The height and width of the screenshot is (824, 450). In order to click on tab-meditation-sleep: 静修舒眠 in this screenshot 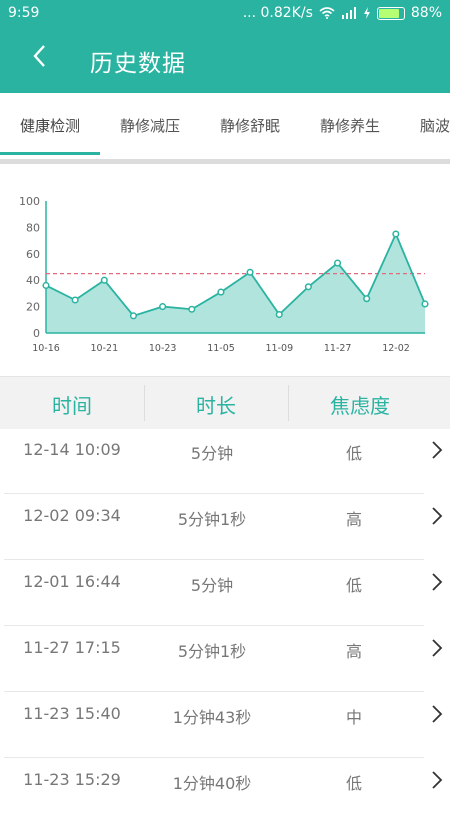, I will do `click(250, 125)`.